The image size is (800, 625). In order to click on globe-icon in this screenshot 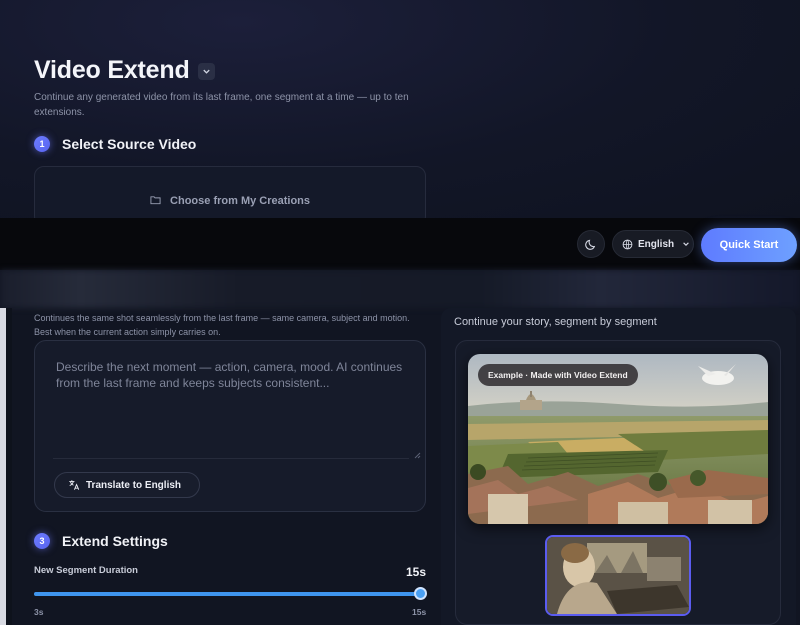, I will do `click(627, 244)`.